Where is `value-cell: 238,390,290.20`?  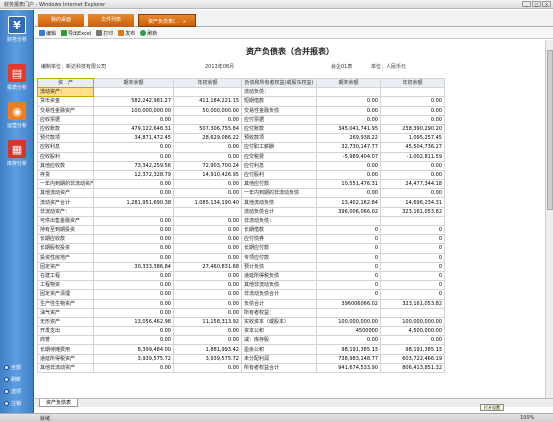 value-cell: 238,390,290.20 is located at coordinates (412, 129).